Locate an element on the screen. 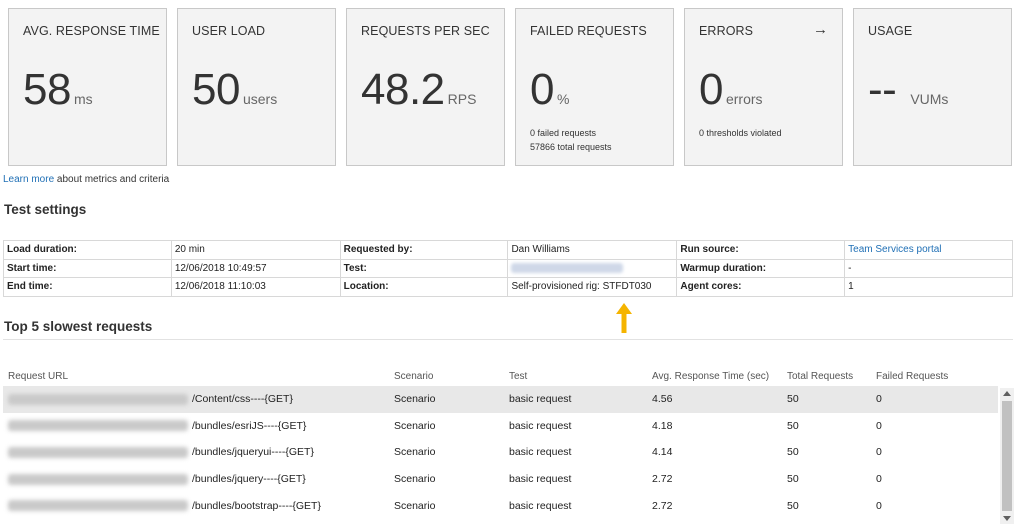 The height and width of the screenshot is (529, 1024). tile-value: 58 ms is located at coordinates (58, 90).